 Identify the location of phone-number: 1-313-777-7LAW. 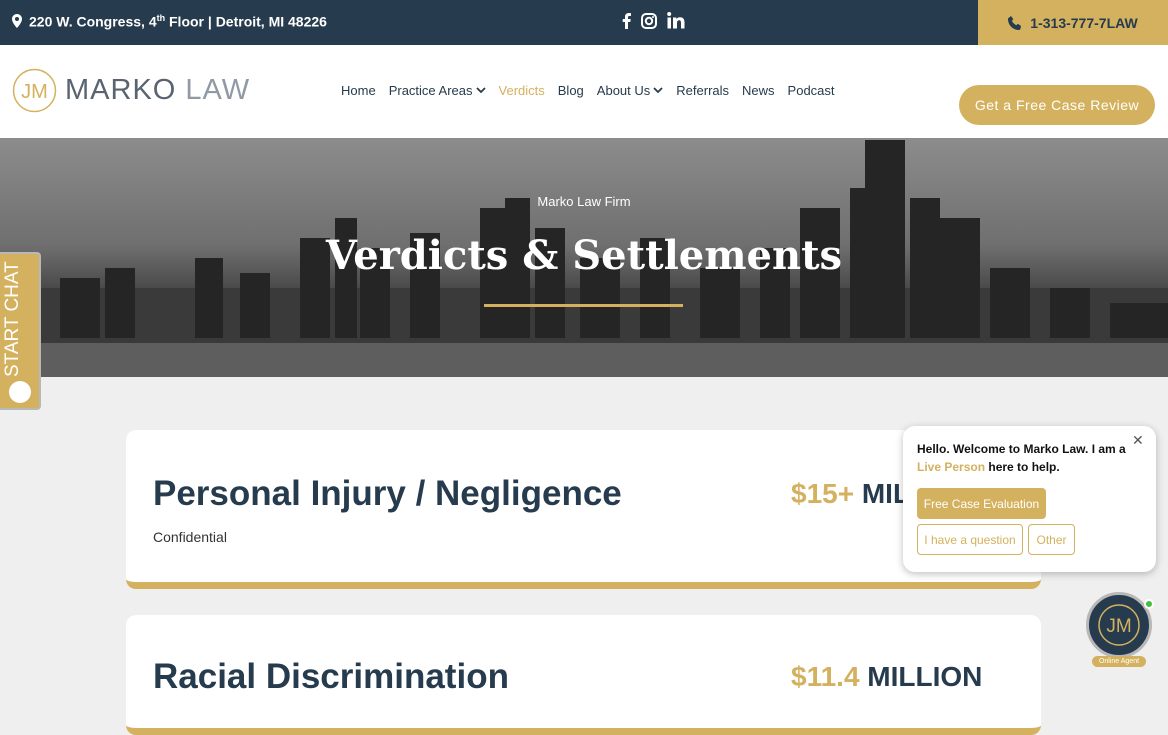
(1084, 22).